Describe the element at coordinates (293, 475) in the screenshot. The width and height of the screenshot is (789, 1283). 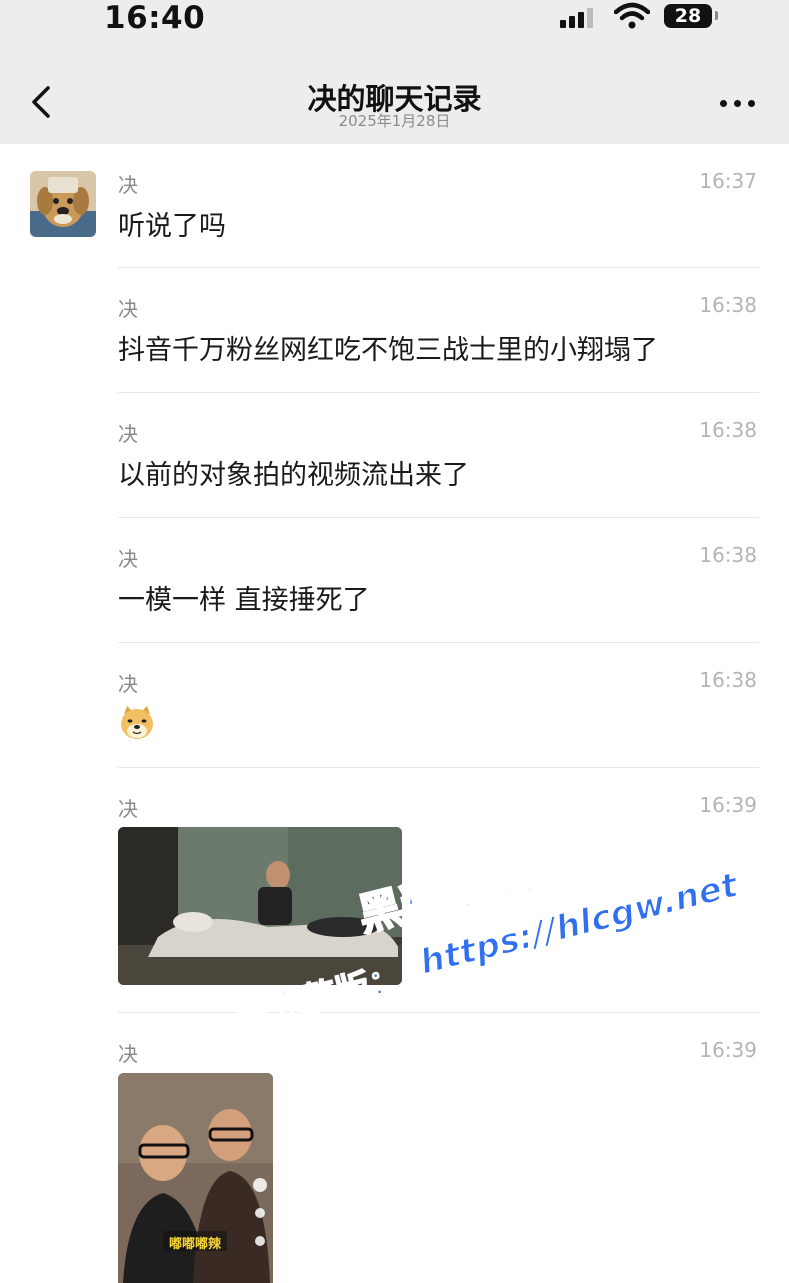
I see `message-text: 以前的对象拍的视频流出来了` at that location.